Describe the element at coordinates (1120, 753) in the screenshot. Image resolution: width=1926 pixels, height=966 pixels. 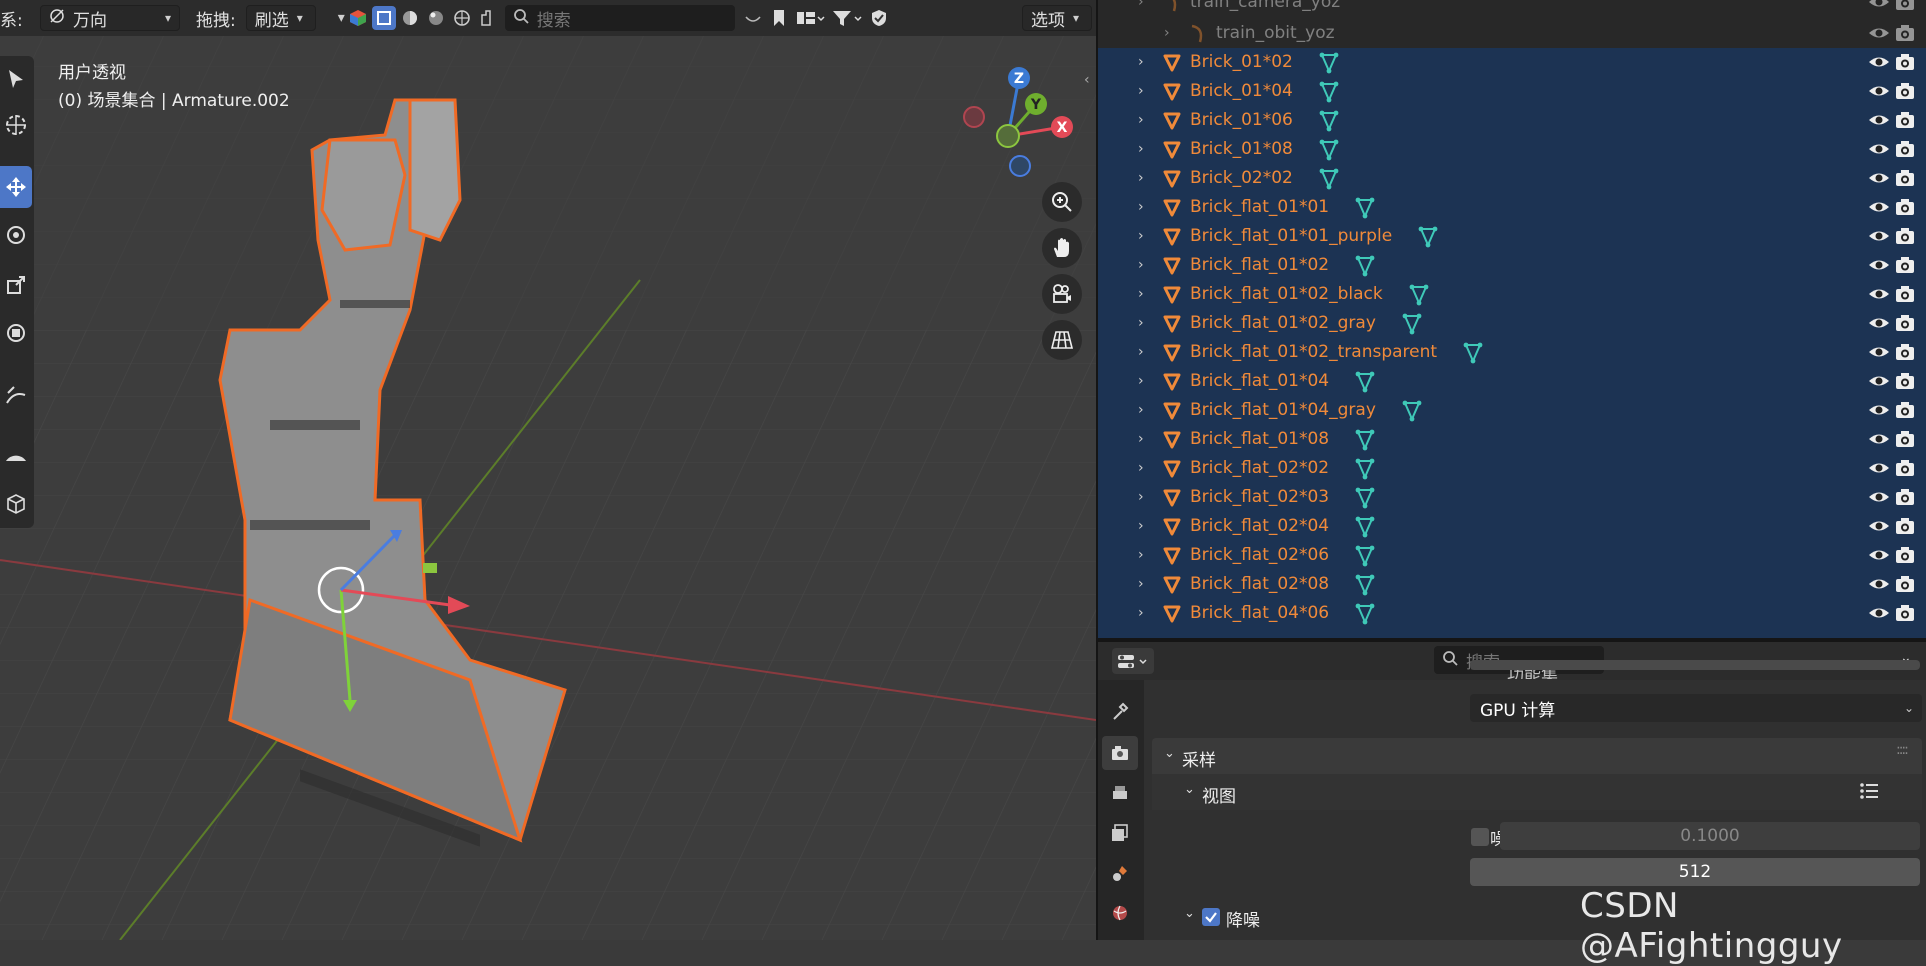
I see `render-tab-icon` at that location.